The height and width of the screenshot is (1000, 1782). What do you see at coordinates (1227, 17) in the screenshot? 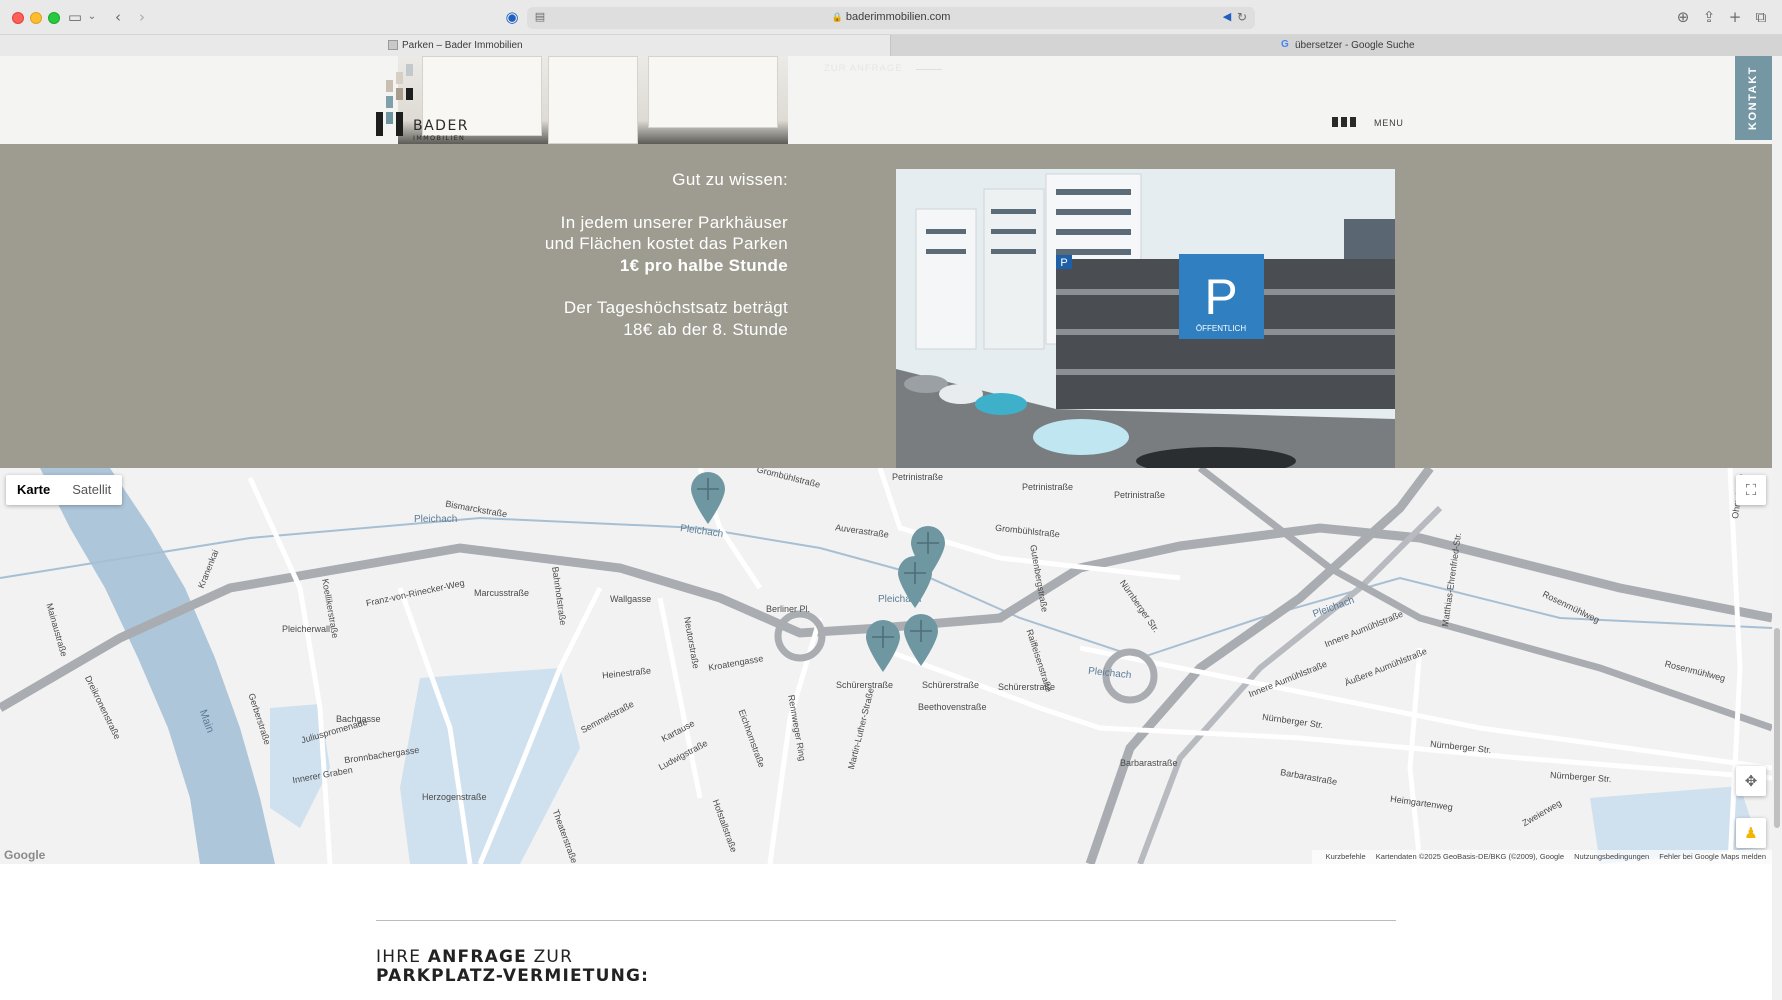
I see `speaker-icon: ◀` at bounding box center [1227, 17].